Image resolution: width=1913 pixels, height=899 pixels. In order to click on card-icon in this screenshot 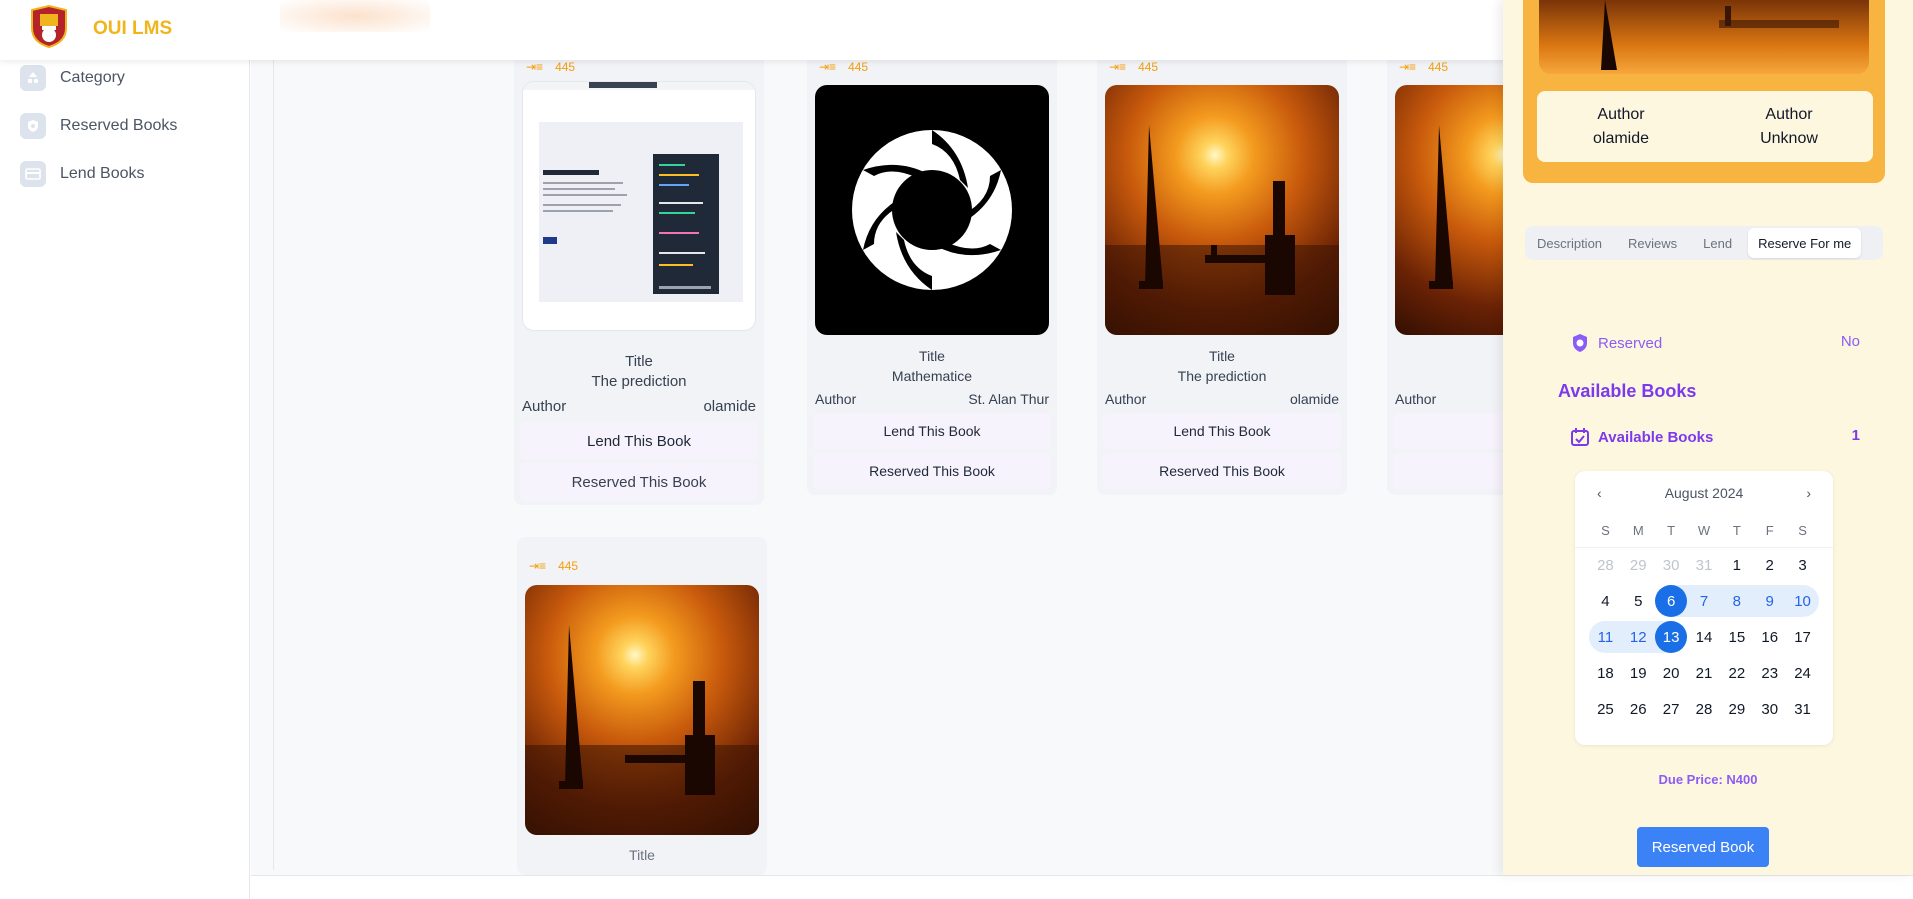, I will do `click(33, 174)`.